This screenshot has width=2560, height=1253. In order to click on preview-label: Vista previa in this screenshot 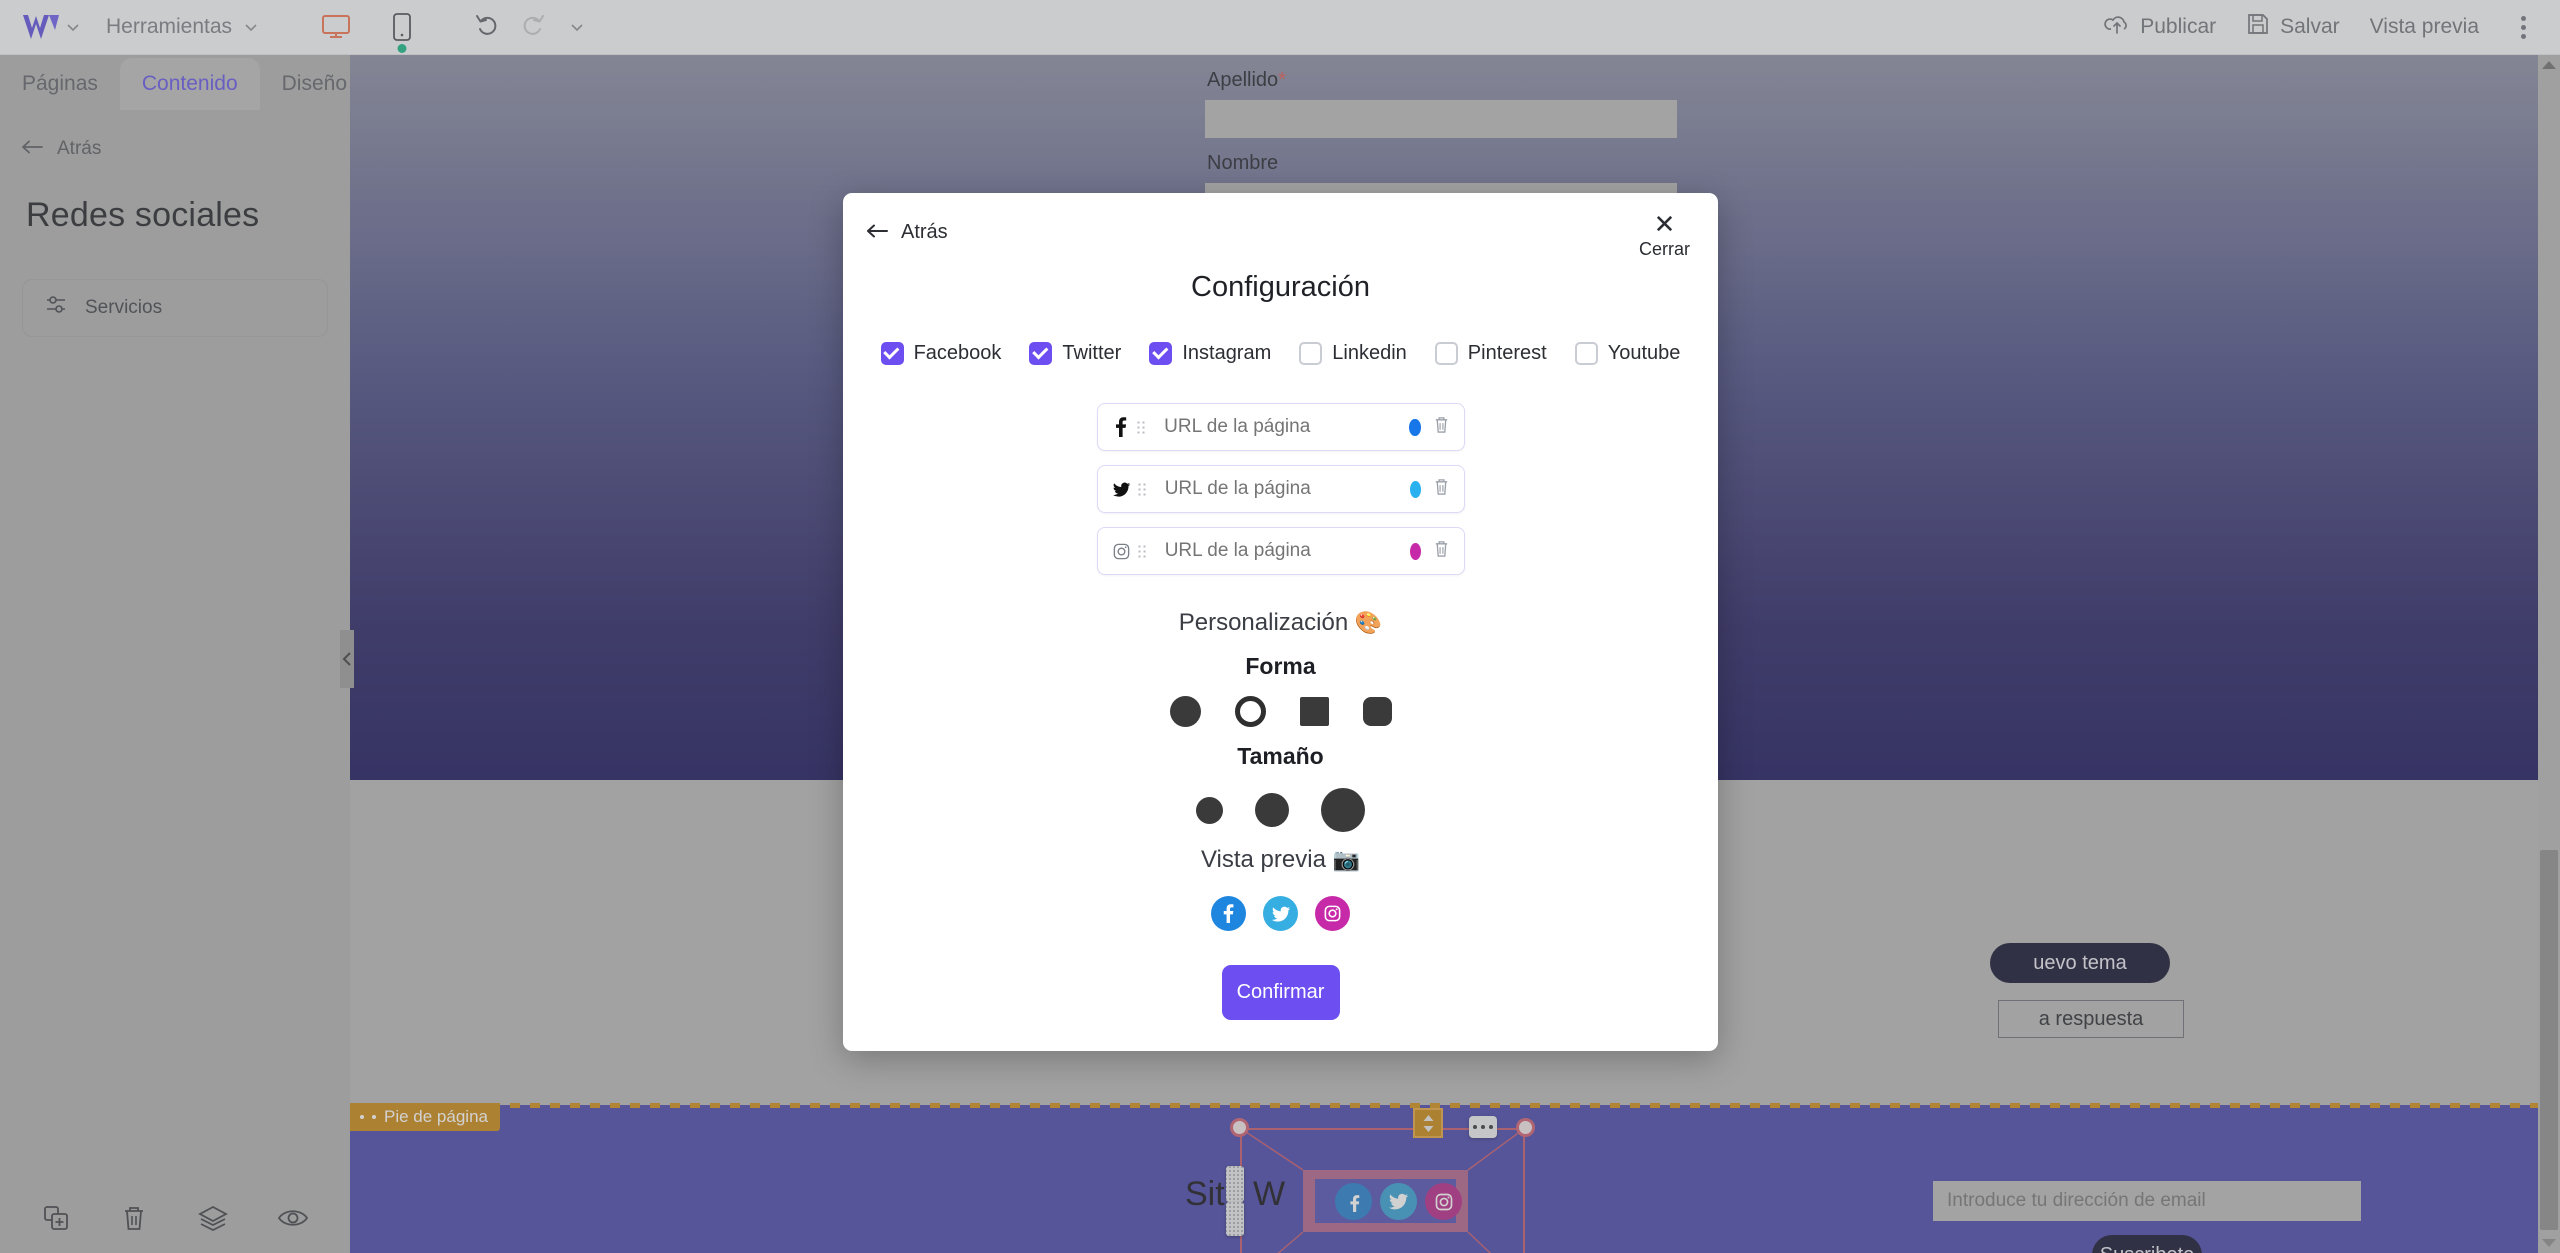, I will do `click(1263, 859)`.